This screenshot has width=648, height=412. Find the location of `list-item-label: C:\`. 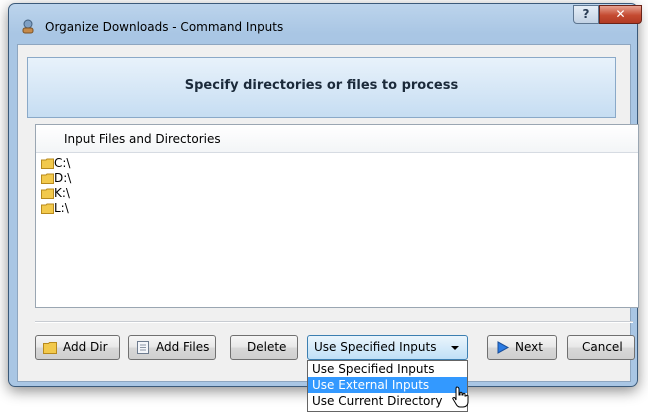

list-item-label: C:\ is located at coordinates (62, 163).